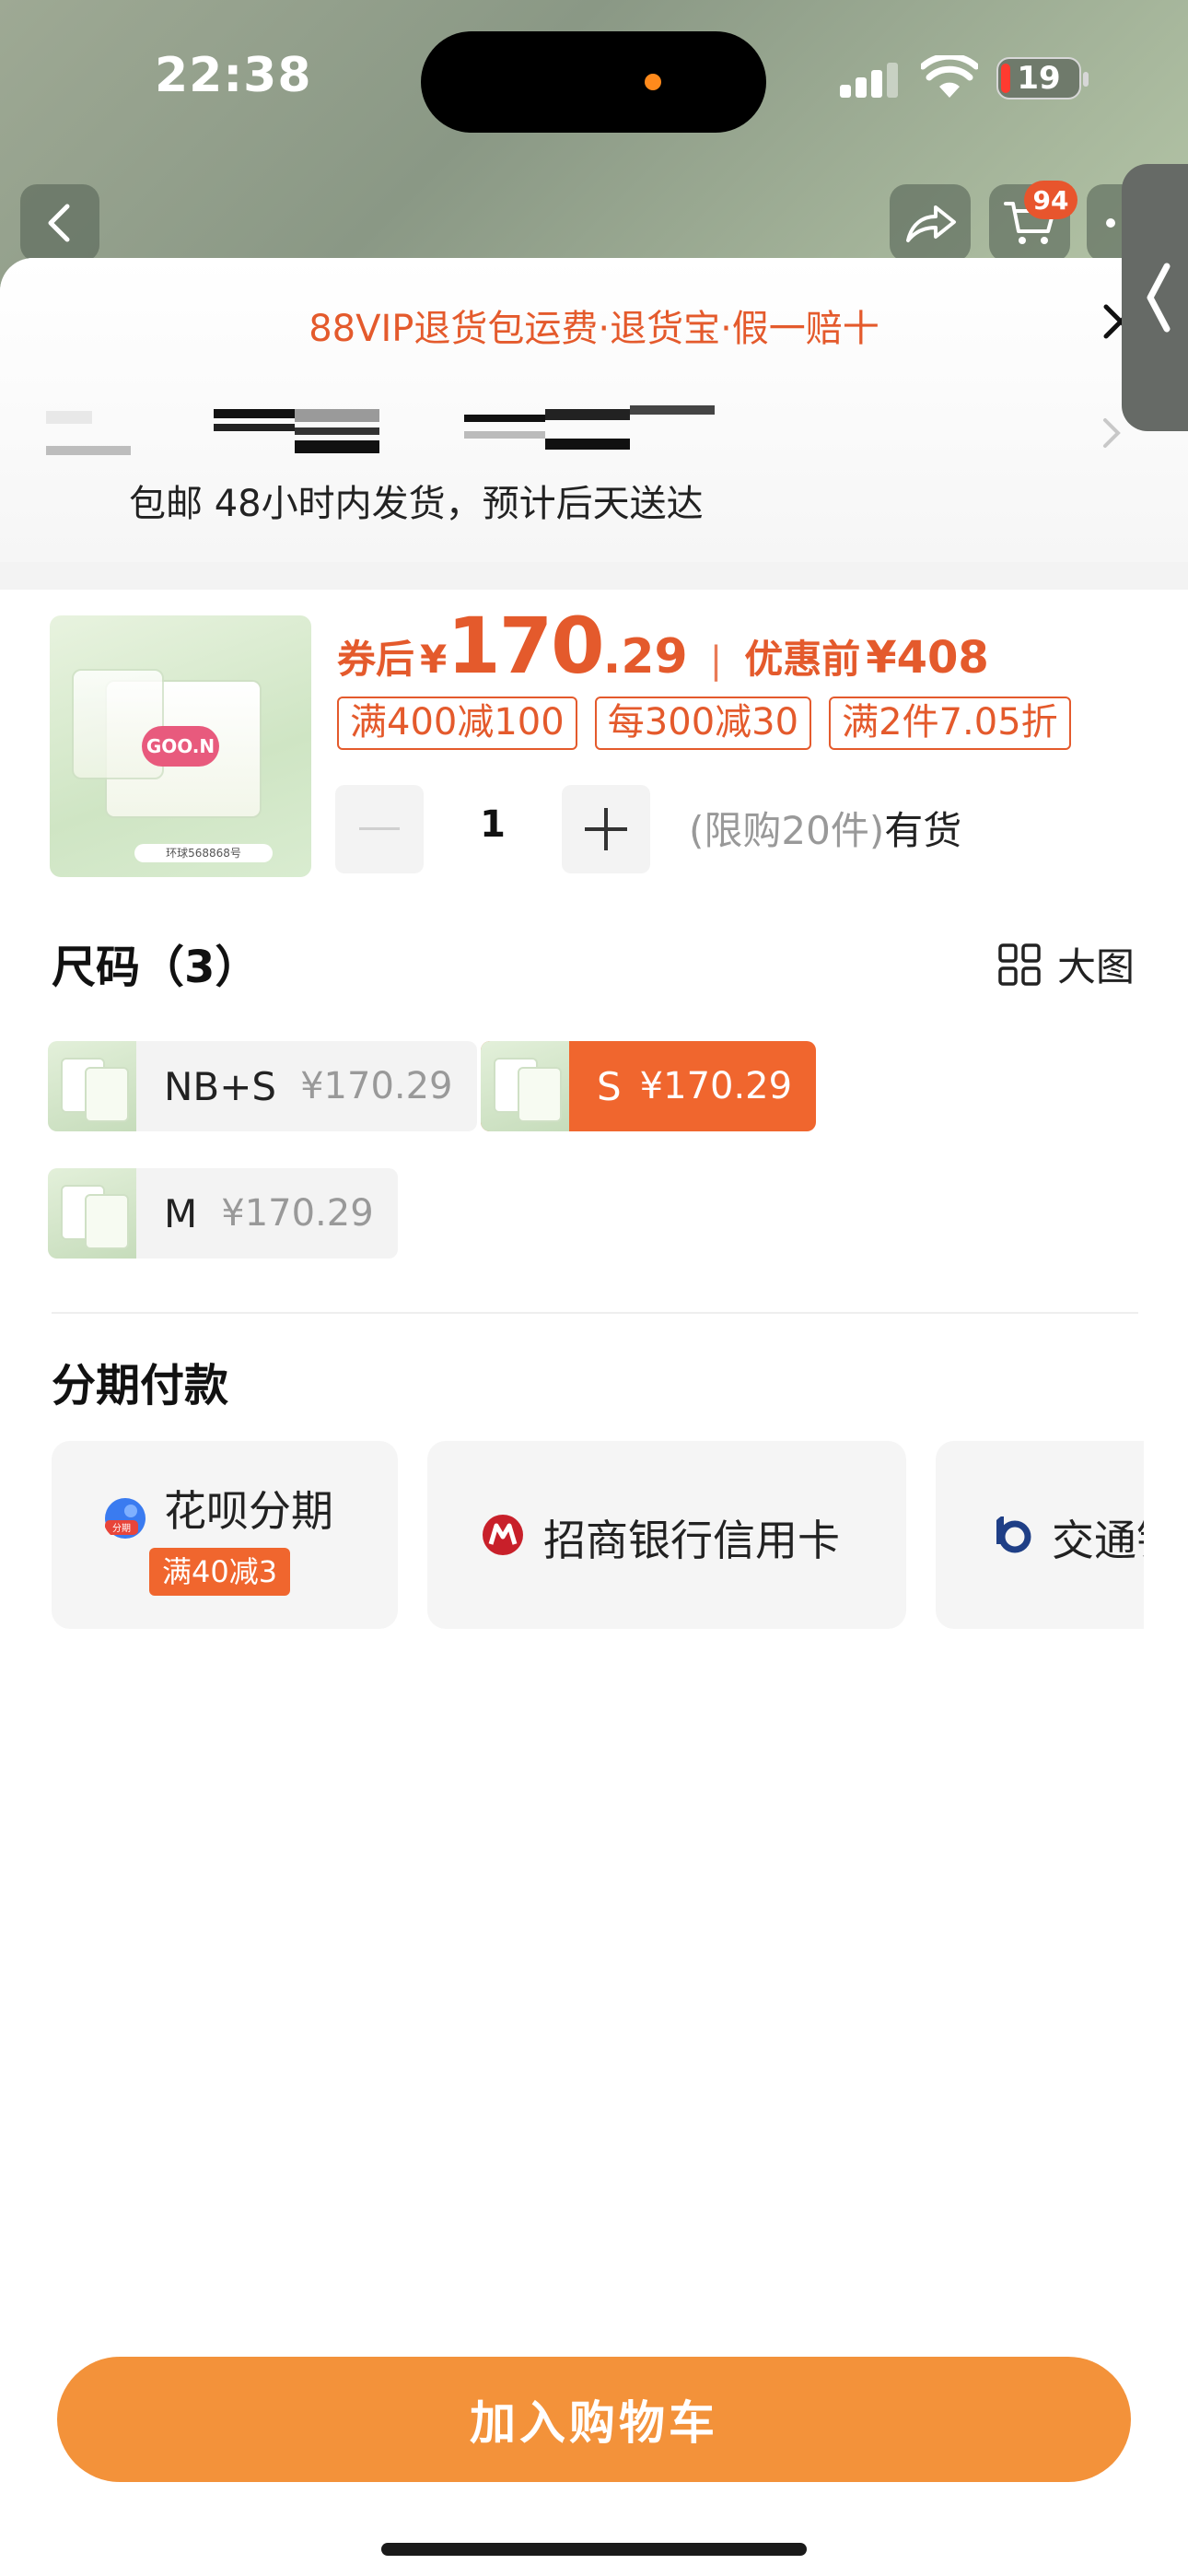 Image resolution: width=1188 pixels, height=2576 pixels. I want to click on quantity-increase-button, so click(606, 829).